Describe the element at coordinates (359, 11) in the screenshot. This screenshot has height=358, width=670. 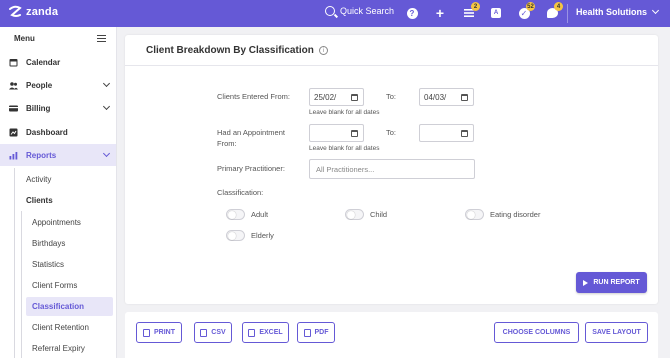
I see `quick-search: Quick Search` at that location.